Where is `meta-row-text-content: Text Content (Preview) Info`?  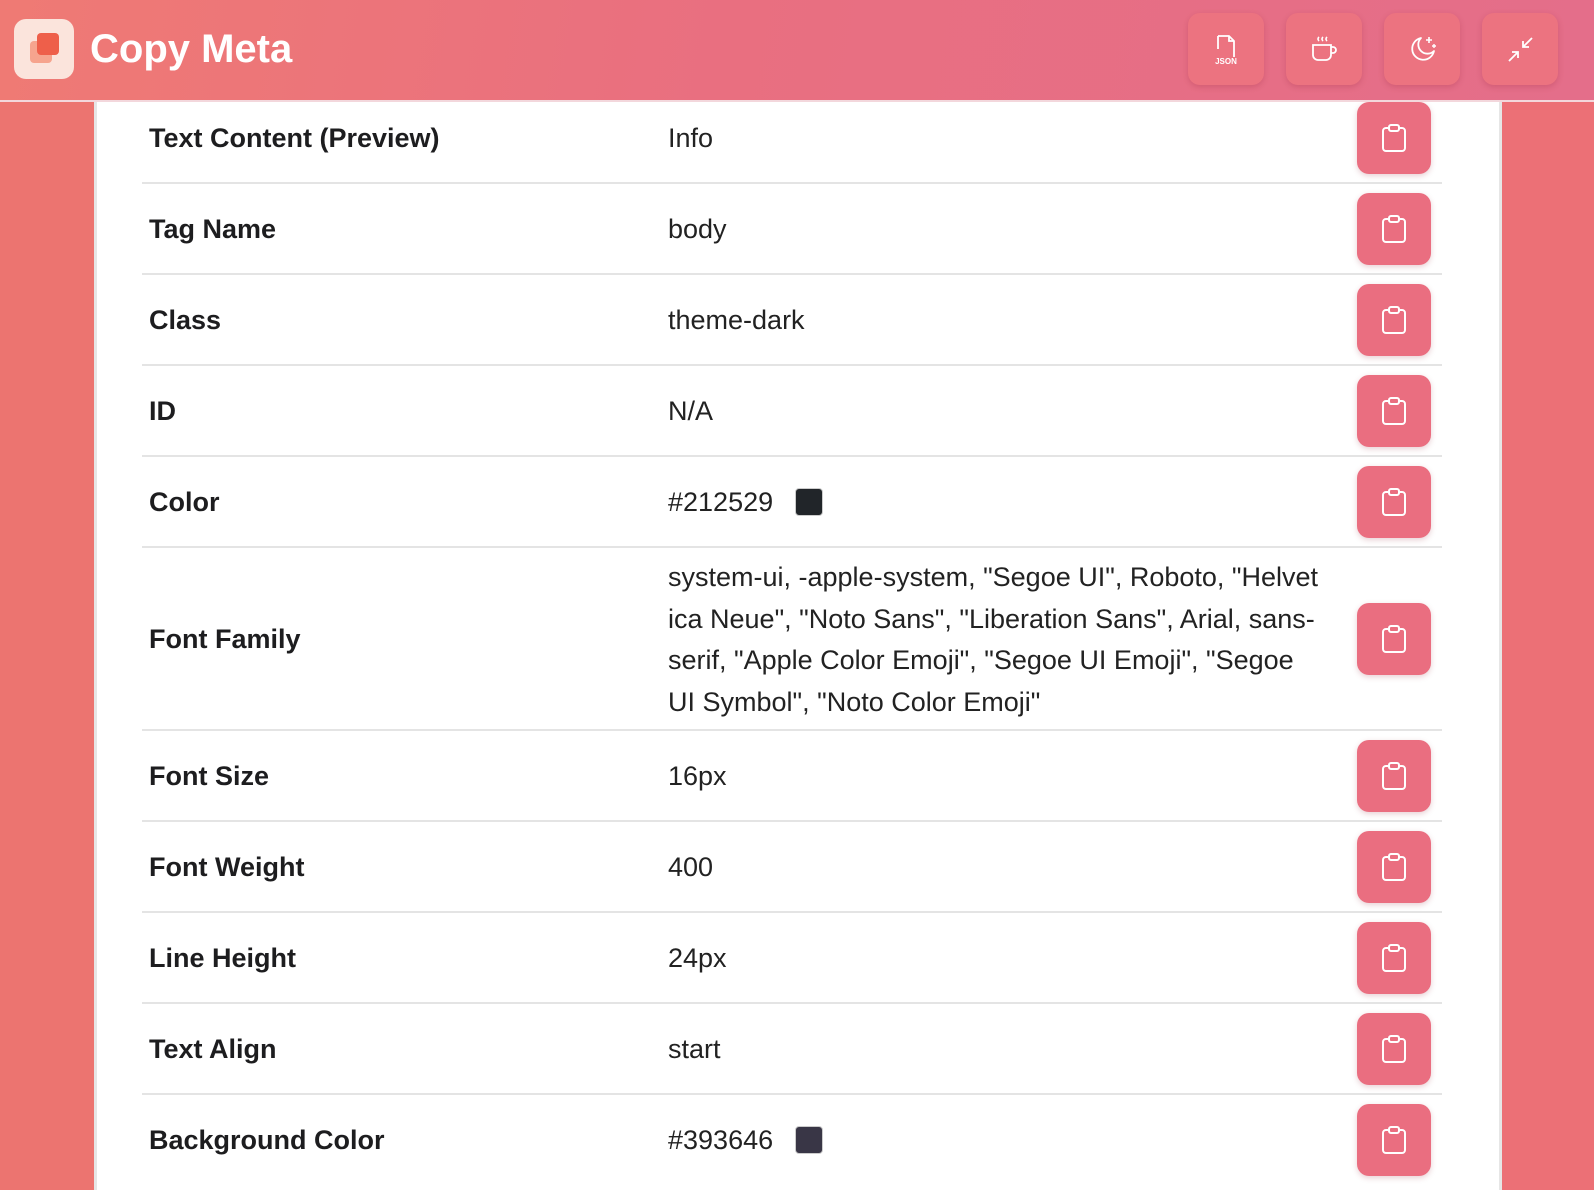 meta-row-text-content: Text Content (Preview) Info is located at coordinates (792, 143).